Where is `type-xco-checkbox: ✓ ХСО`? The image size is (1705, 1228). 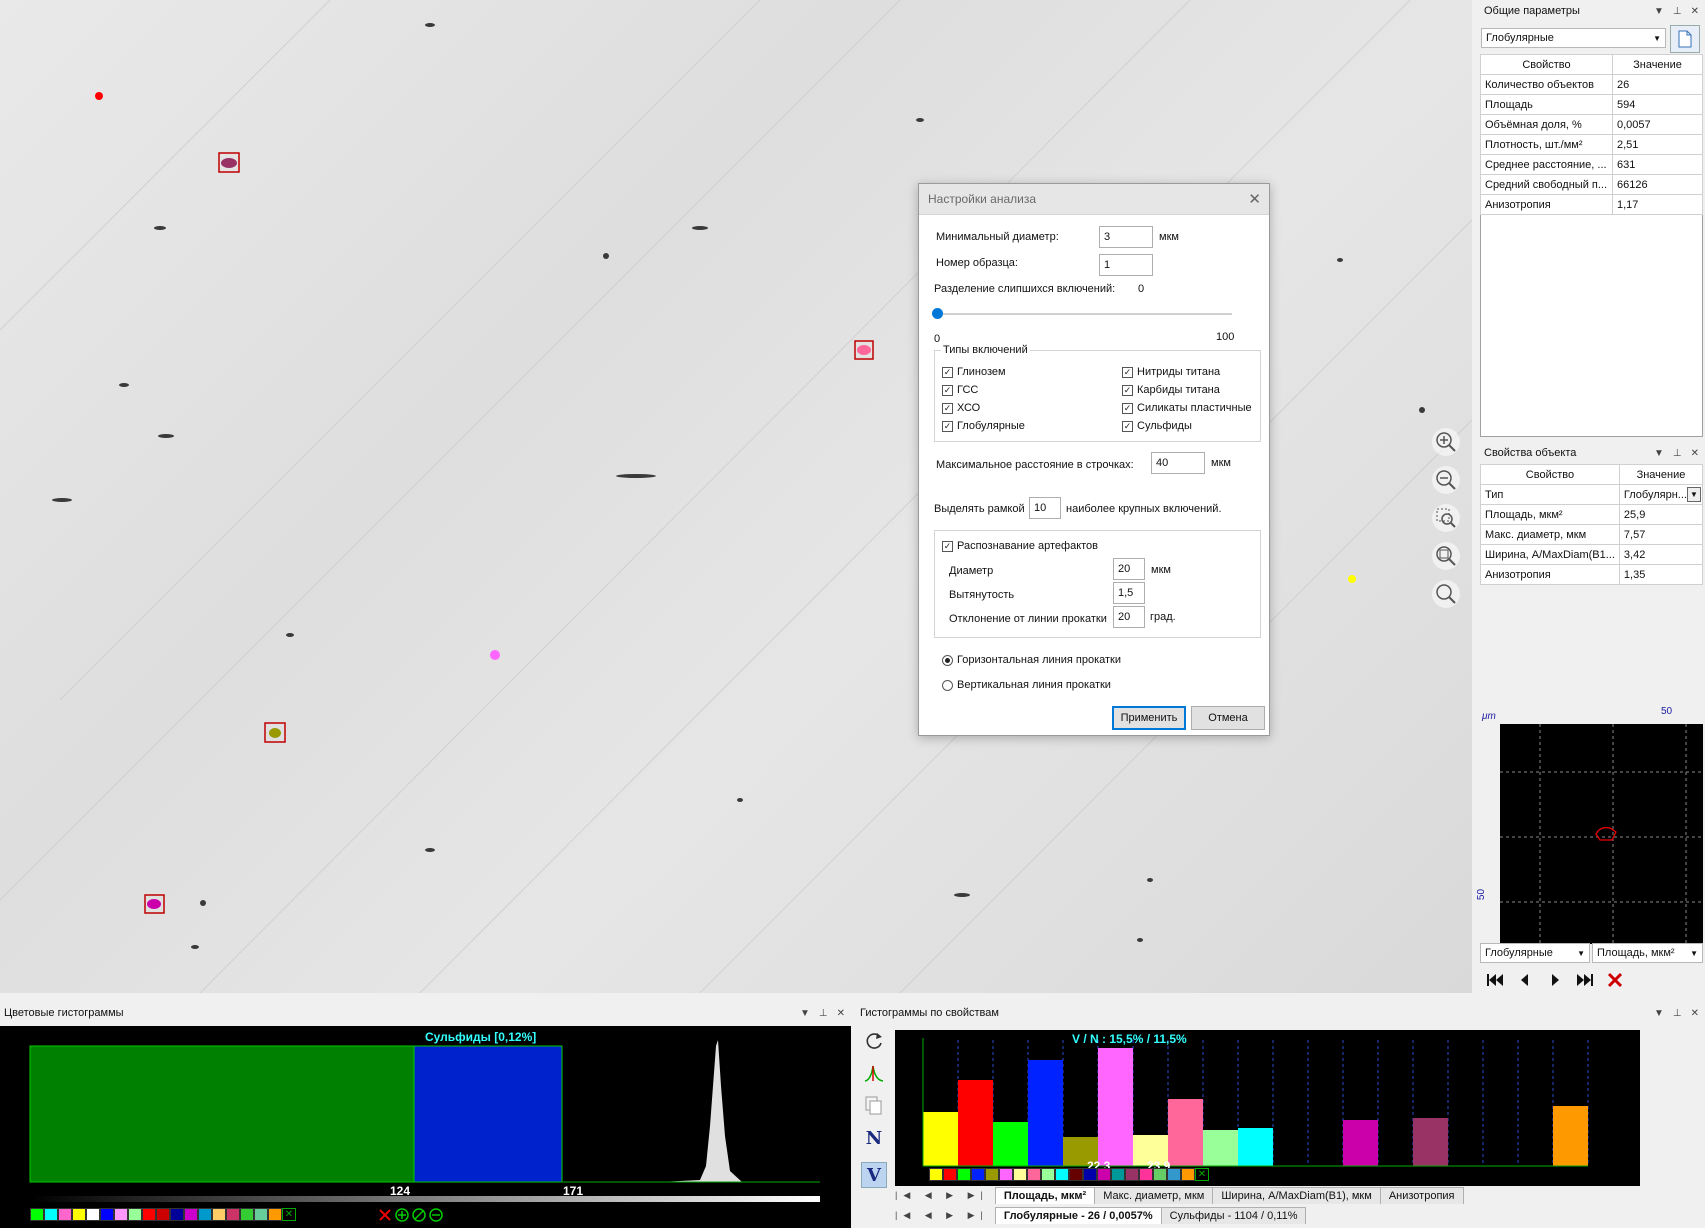 type-xco-checkbox: ✓ ХСО is located at coordinates (961, 408).